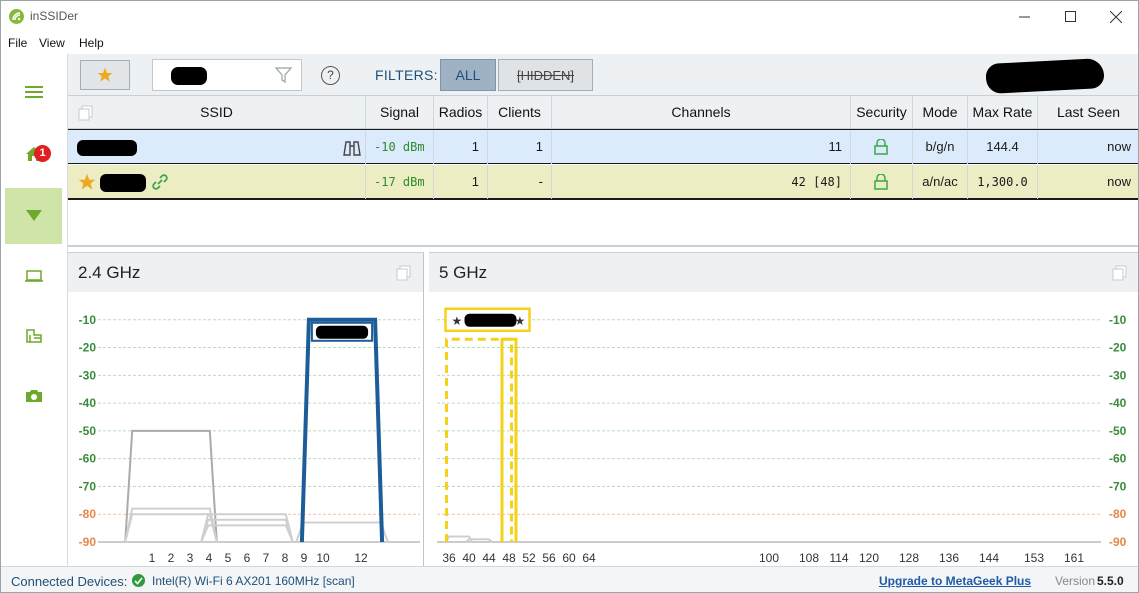 This screenshot has height=593, width=1139. Describe the element at coordinates (468, 75) in the screenshot. I see `filter-all-button: ALL` at that location.